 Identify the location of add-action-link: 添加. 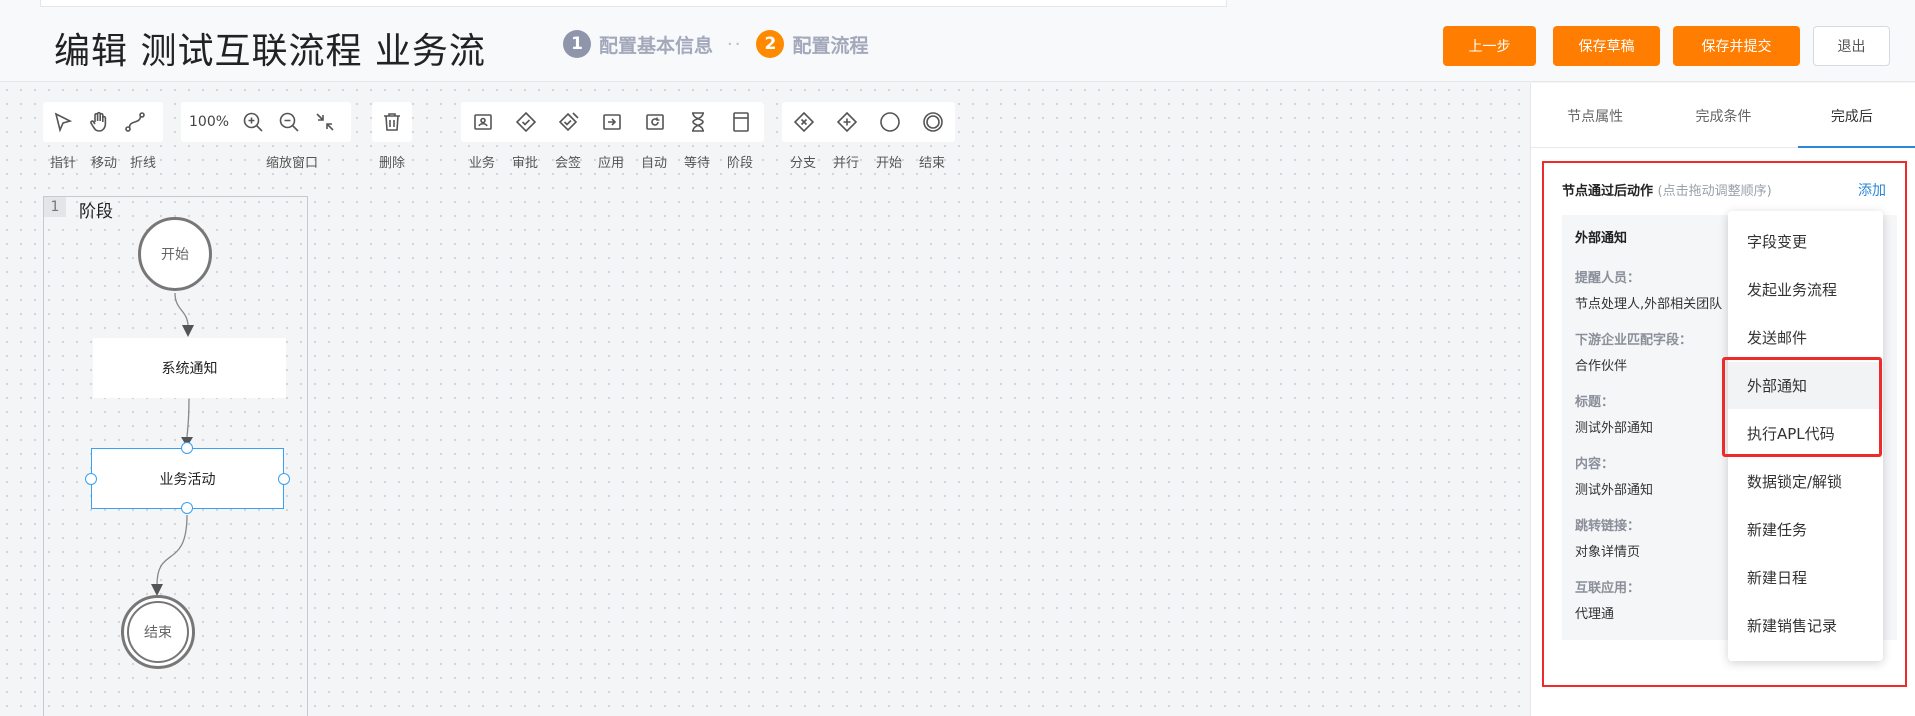
(1872, 190).